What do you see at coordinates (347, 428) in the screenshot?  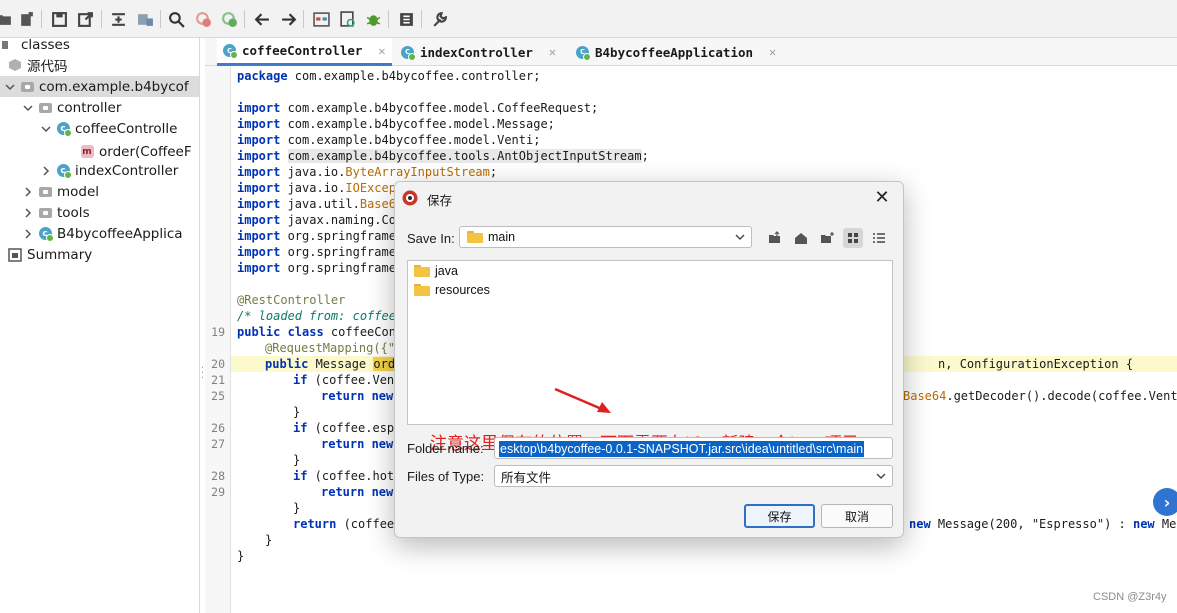 I see `code-line: if (coffee.espr` at bounding box center [347, 428].